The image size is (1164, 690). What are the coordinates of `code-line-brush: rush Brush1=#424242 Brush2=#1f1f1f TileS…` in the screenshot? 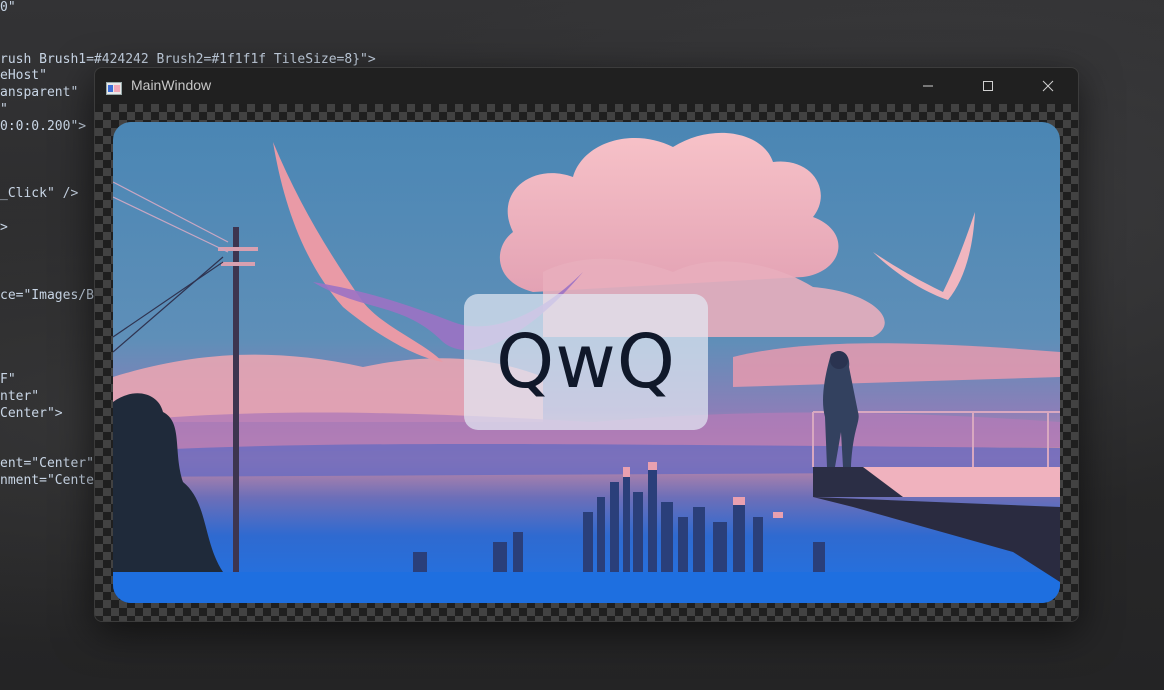 It's located at (188, 59).